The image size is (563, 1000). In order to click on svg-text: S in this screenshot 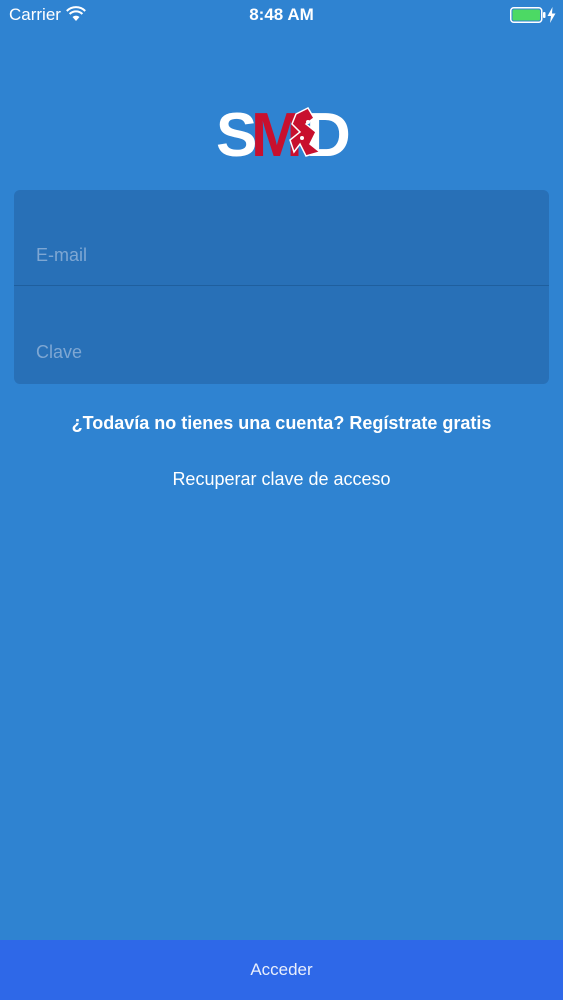, I will do `click(235, 130)`.